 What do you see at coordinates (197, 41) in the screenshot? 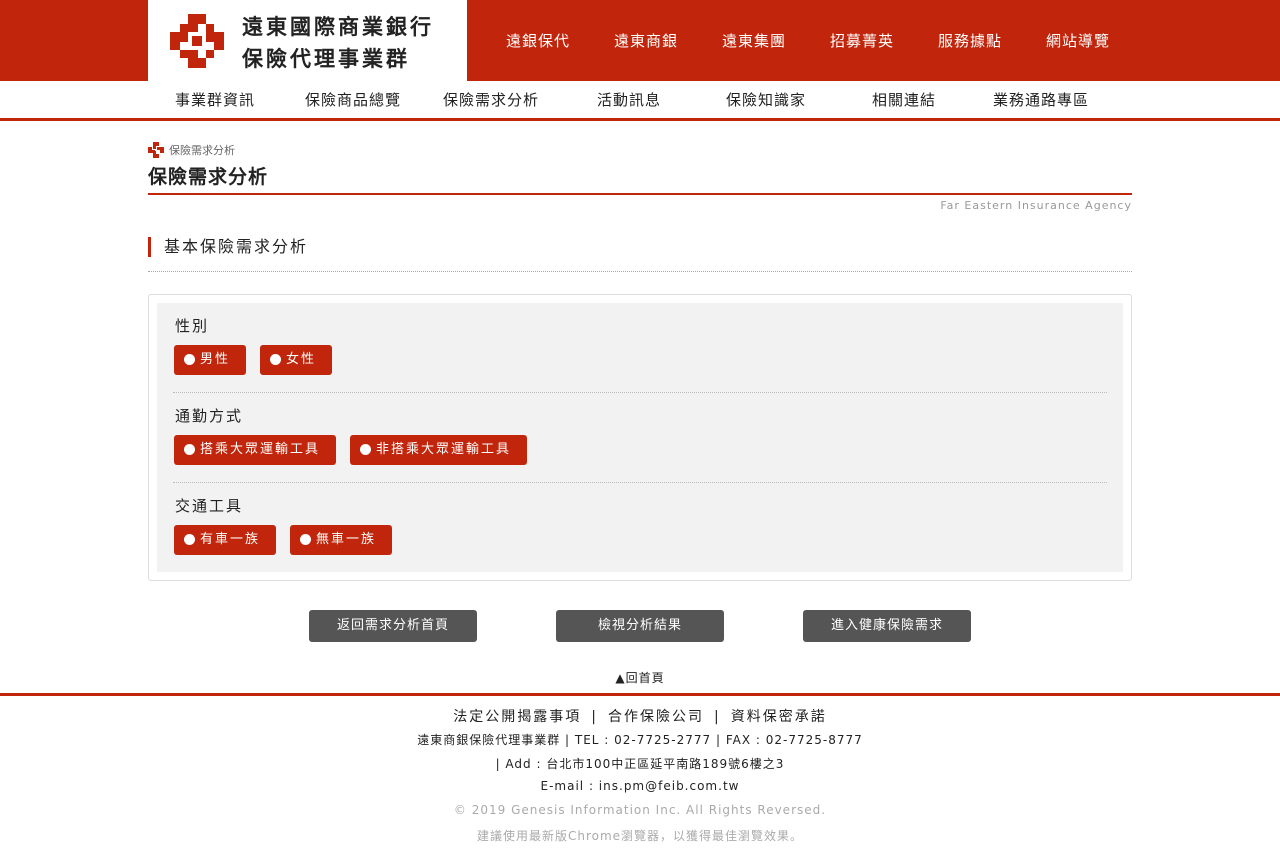
I see `logo-knot-icon` at bounding box center [197, 41].